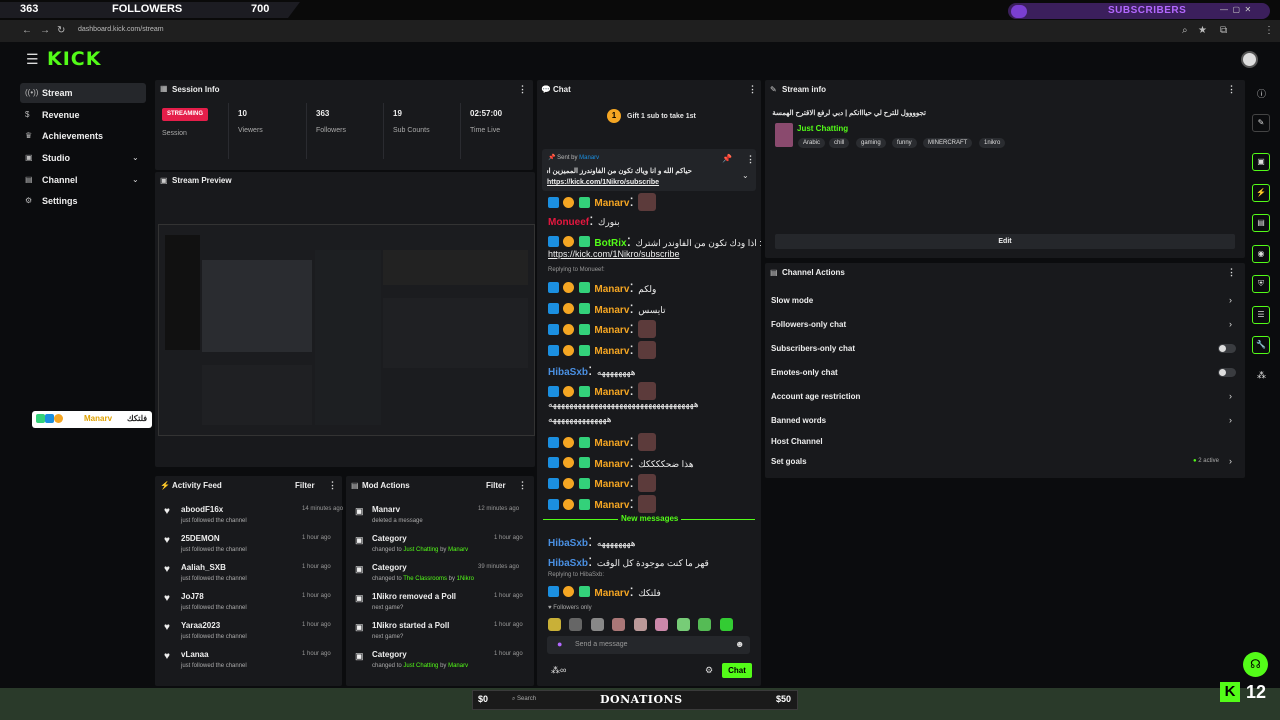 The height and width of the screenshot is (720, 1280). What do you see at coordinates (27, 30) in the screenshot?
I see `back-icon: ←` at bounding box center [27, 30].